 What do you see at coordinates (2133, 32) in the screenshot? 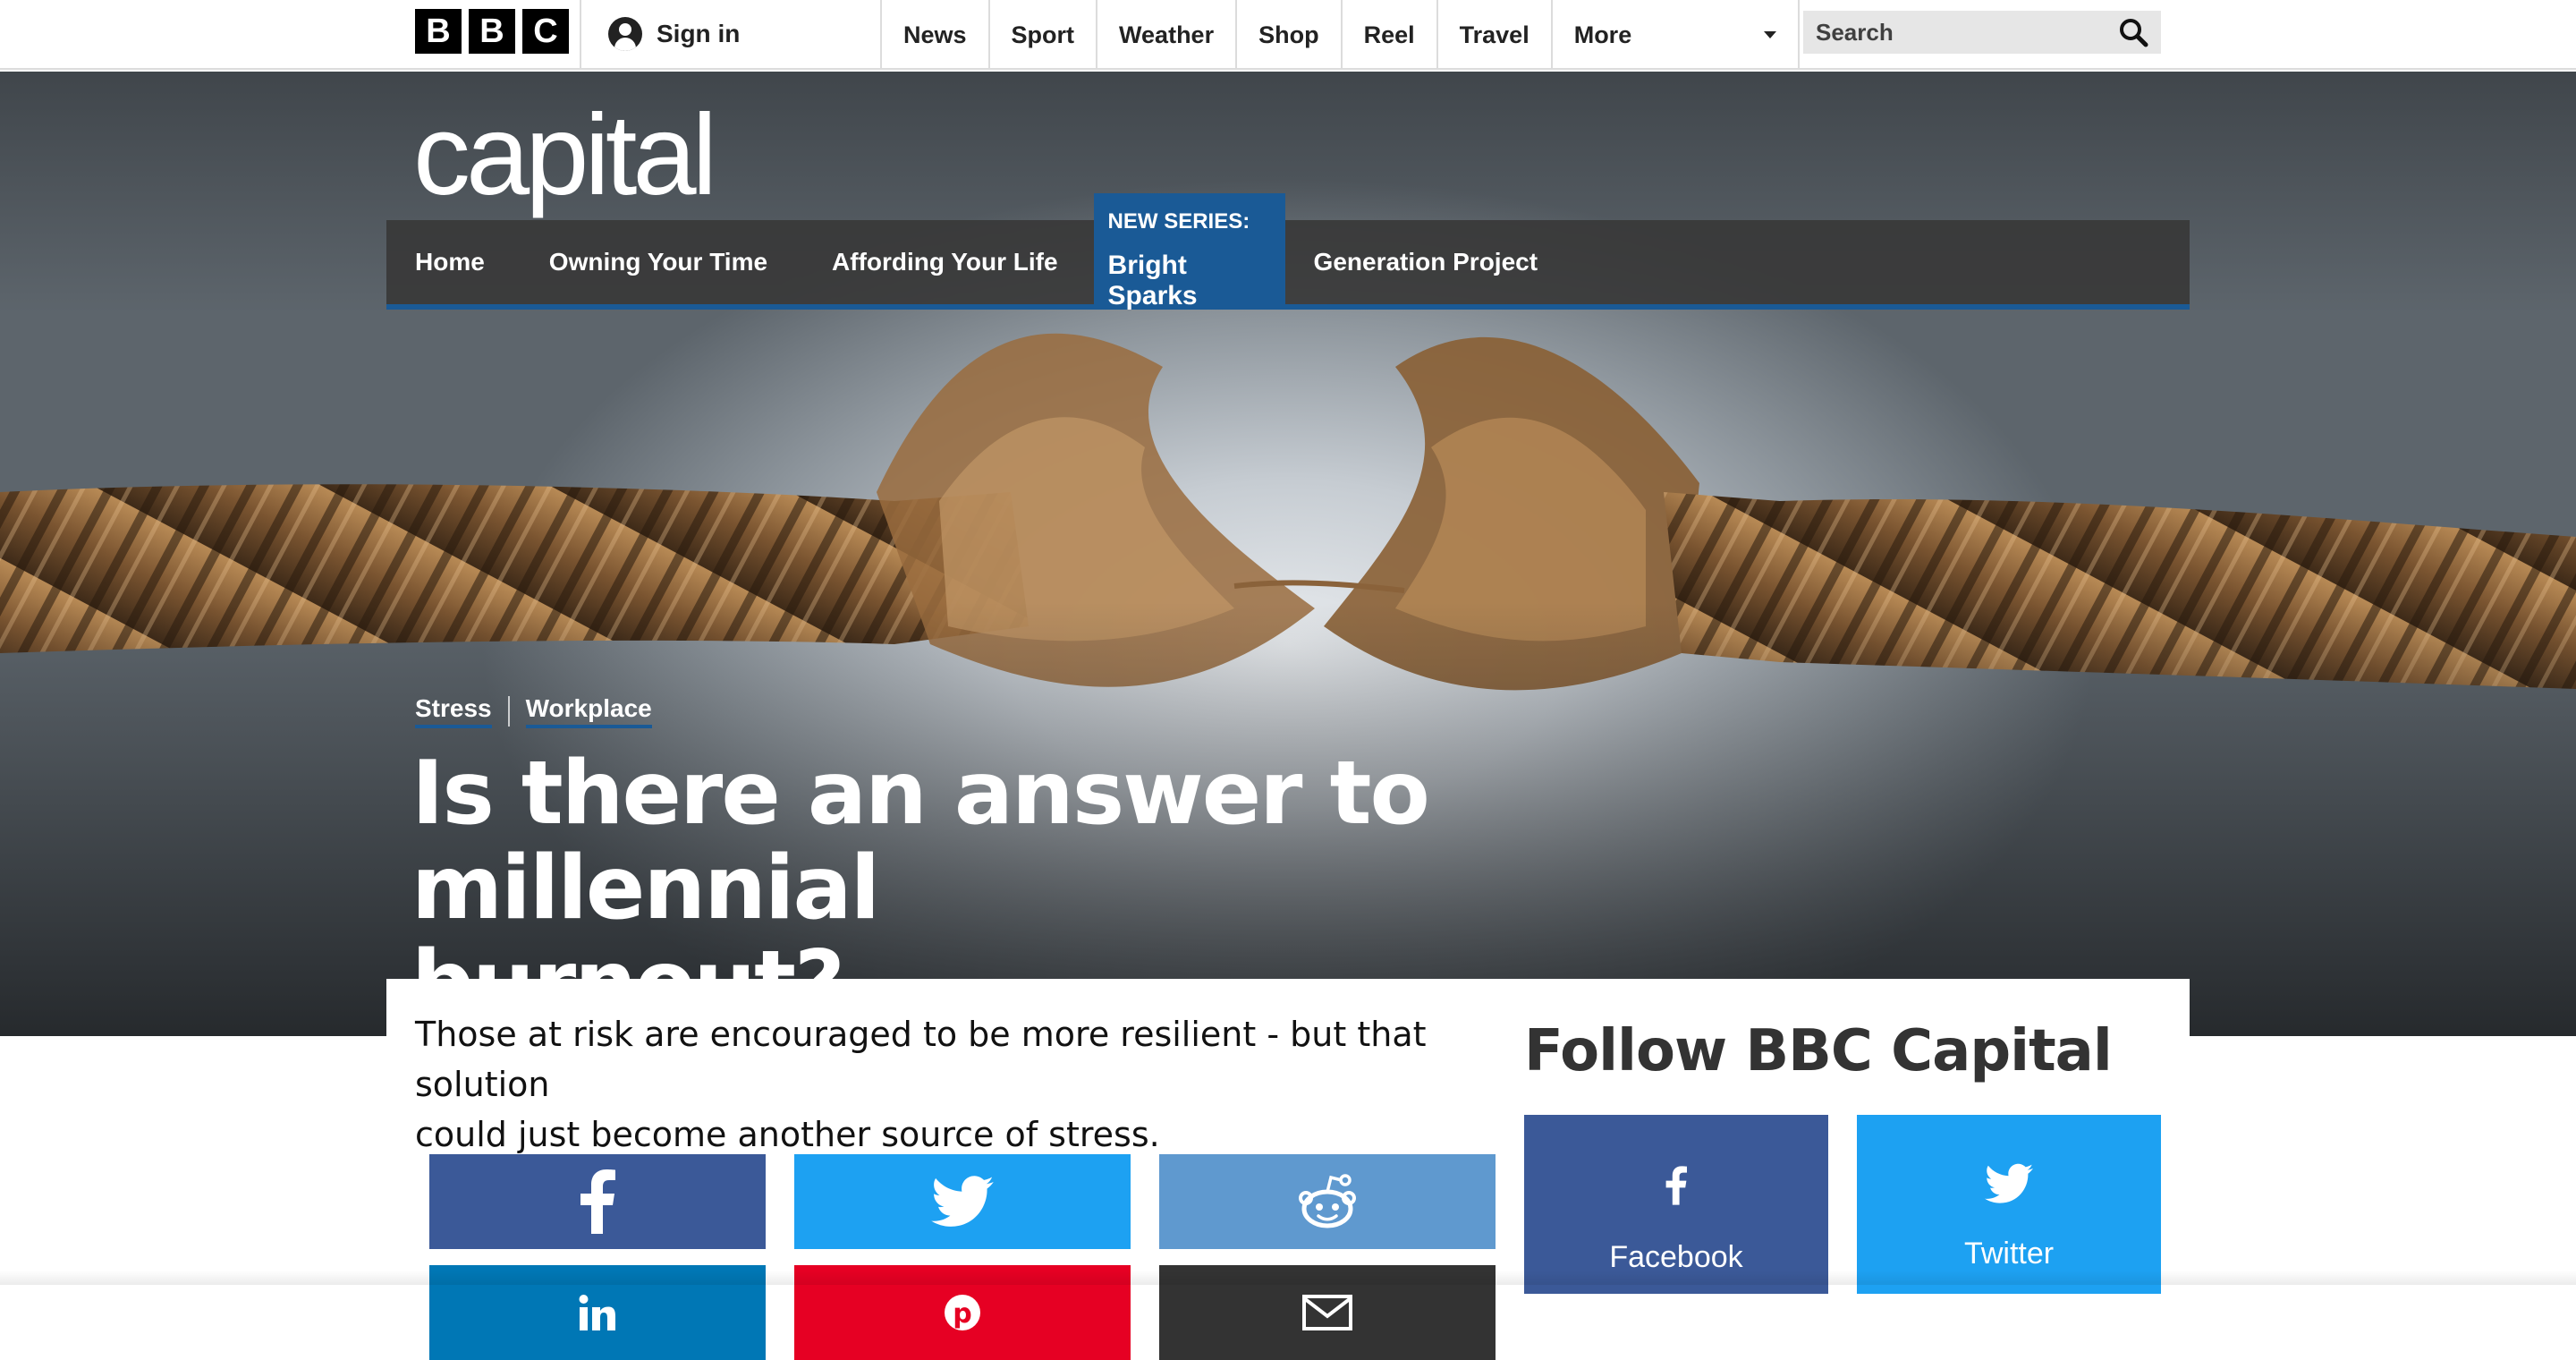
I see `search-icon` at bounding box center [2133, 32].